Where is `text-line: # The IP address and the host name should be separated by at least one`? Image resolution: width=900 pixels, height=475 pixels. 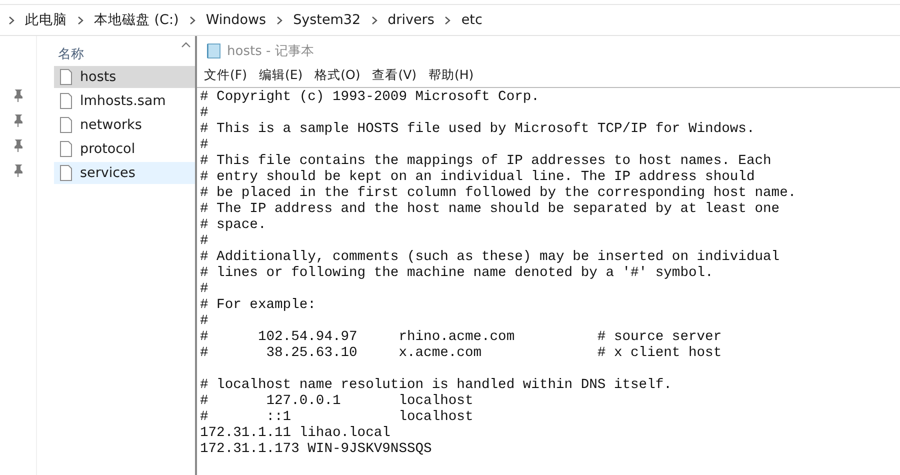 text-line: # The IP address and the host name should be separated by at least one is located at coordinates (490, 210).